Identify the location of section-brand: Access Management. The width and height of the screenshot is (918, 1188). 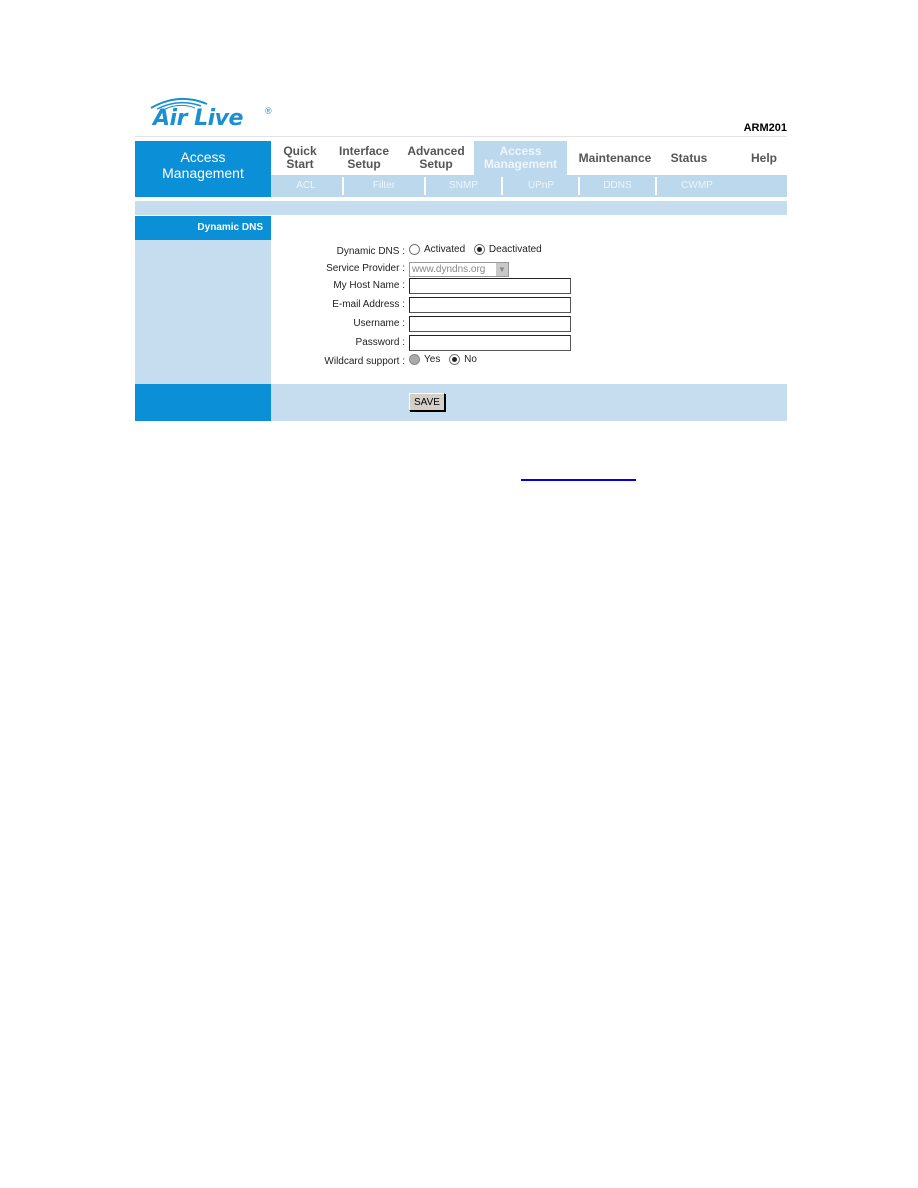
(203, 169).